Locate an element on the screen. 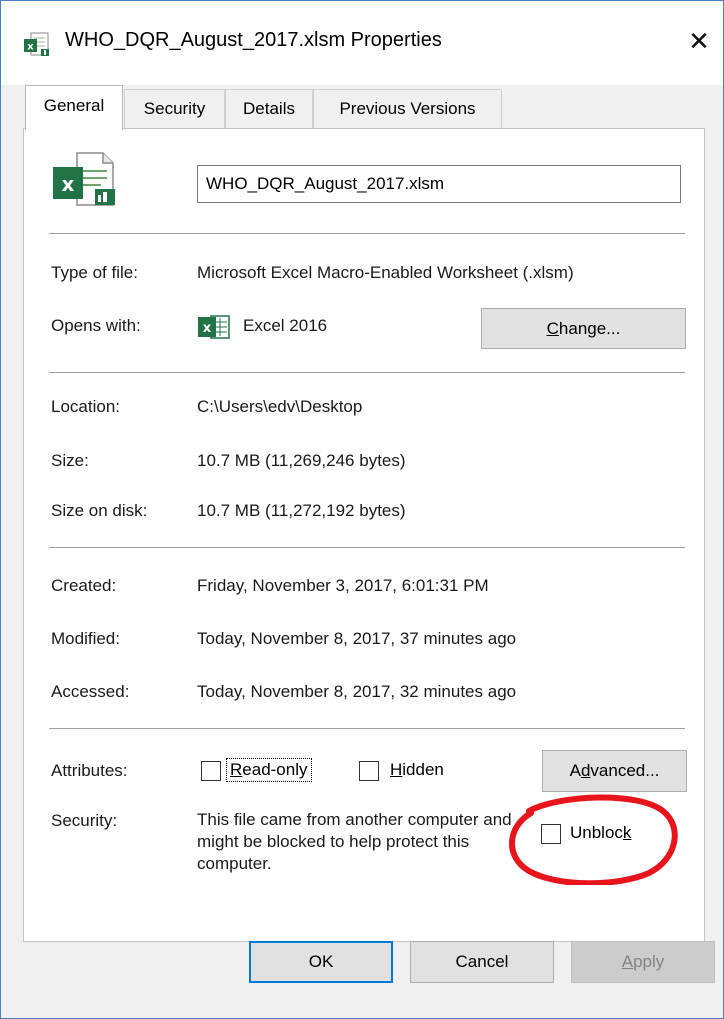 This screenshot has width=724, height=1019. tab-security: Security is located at coordinates (174, 108).